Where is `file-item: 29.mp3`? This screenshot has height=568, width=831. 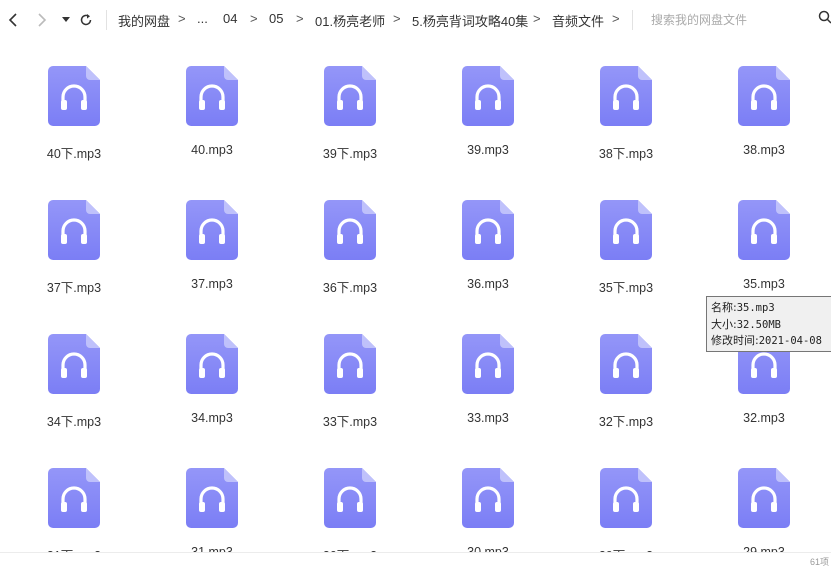
file-item: 29.mp3 is located at coordinates (764, 510).